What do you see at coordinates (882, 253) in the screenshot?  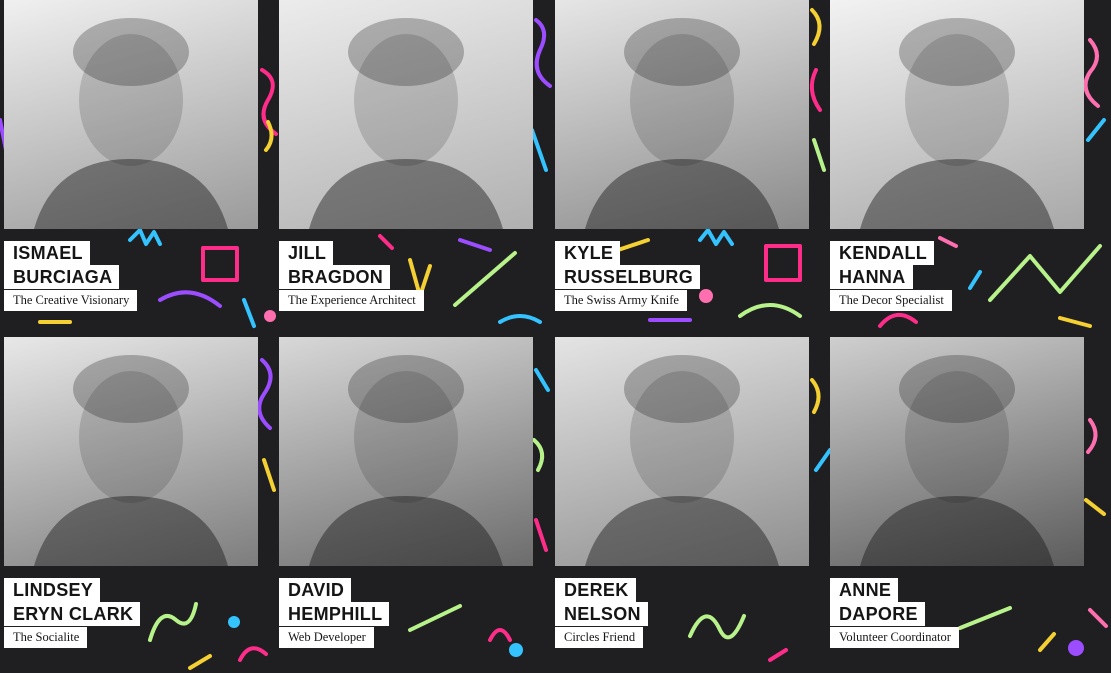 I see `member-first-name: KENDALL` at bounding box center [882, 253].